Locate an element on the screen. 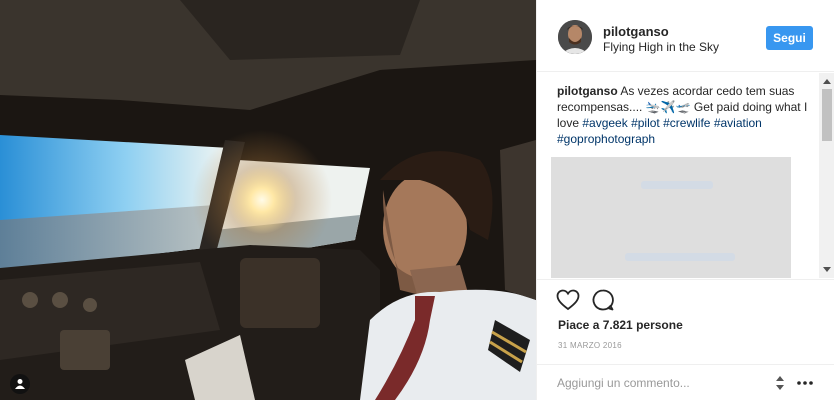  caption-emoji: 🛬✈️🛫 is located at coordinates (668, 107).